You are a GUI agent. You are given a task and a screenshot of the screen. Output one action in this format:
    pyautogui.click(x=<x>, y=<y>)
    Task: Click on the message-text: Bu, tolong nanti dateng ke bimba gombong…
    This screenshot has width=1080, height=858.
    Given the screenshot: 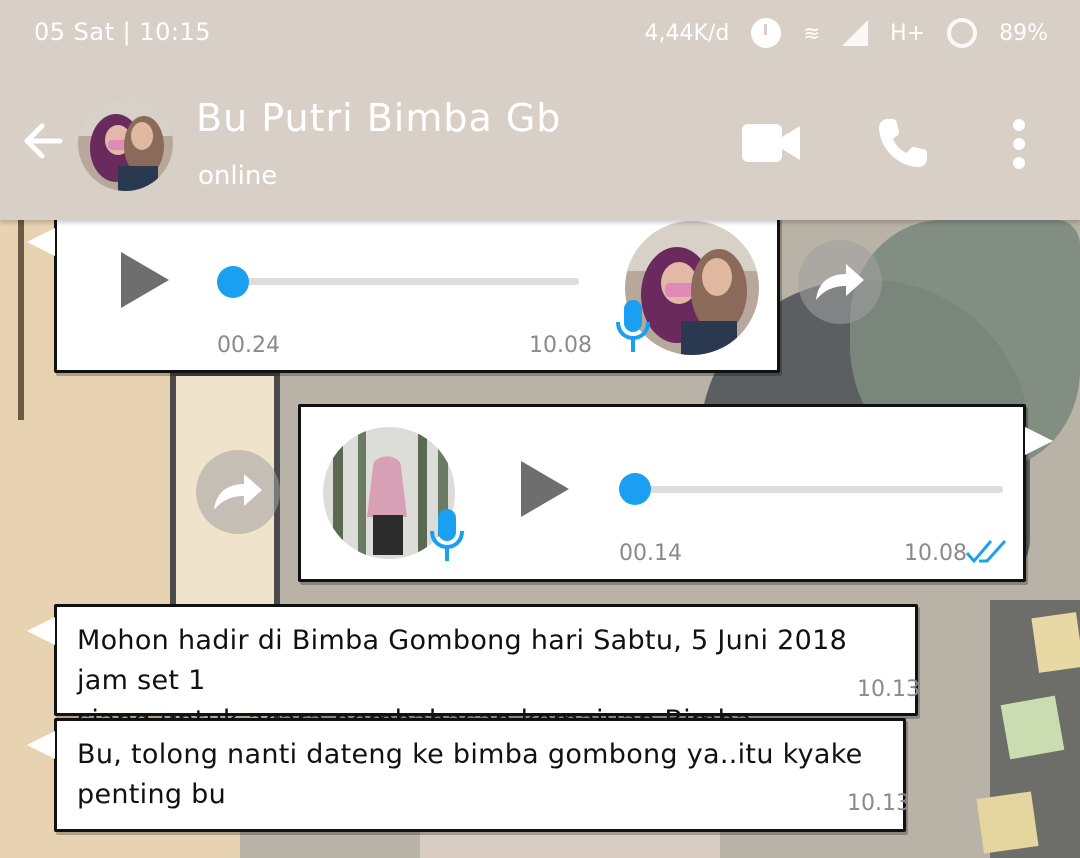 What is the action you would take?
    pyautogui.click(x=487, y=775)
    